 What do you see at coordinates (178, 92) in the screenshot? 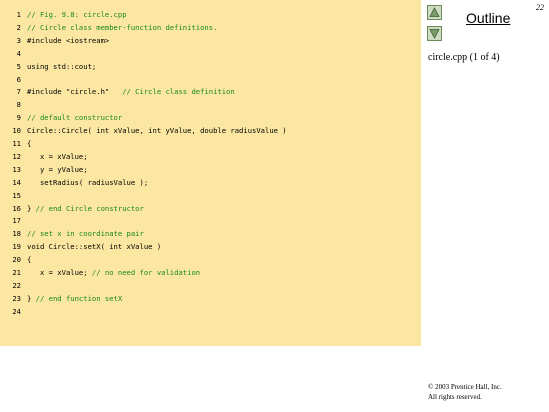
I see `code-comment: // Circle class definition` at bounding box center [178, 92].